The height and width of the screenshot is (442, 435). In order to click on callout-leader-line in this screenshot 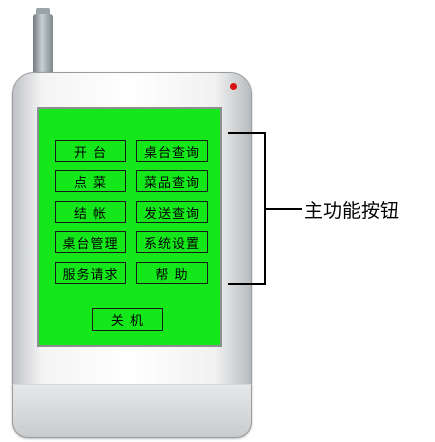, I will do `click(284, 209)`.